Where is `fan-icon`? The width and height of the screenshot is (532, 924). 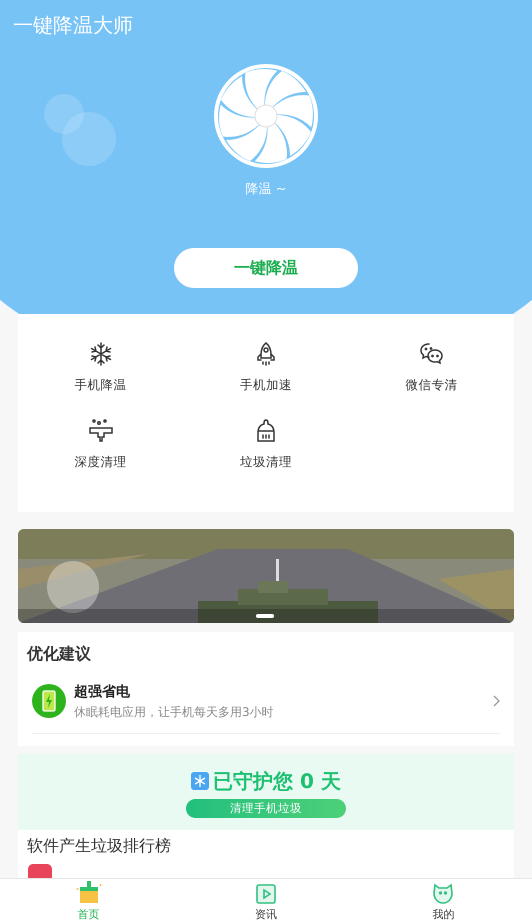 fan-icon is located at coordinates (266, 116).